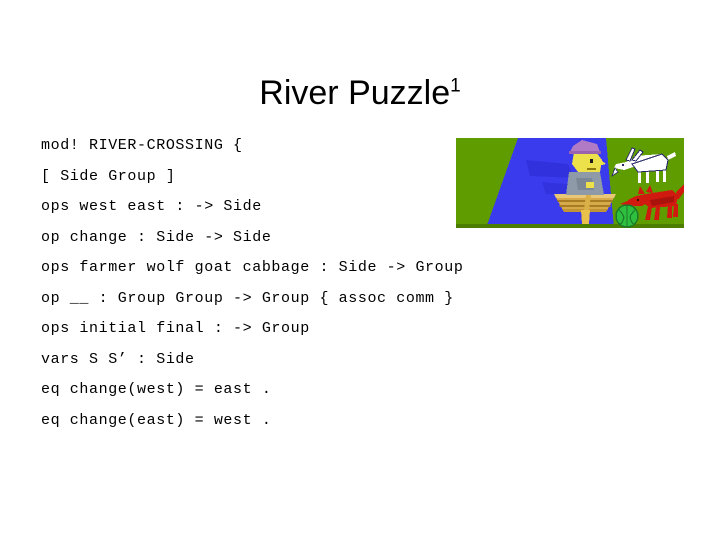 Image resolution: width=720 pixels, height=540 pixels. I want to click on page-title: River Puzzle1, so click(360, 93).